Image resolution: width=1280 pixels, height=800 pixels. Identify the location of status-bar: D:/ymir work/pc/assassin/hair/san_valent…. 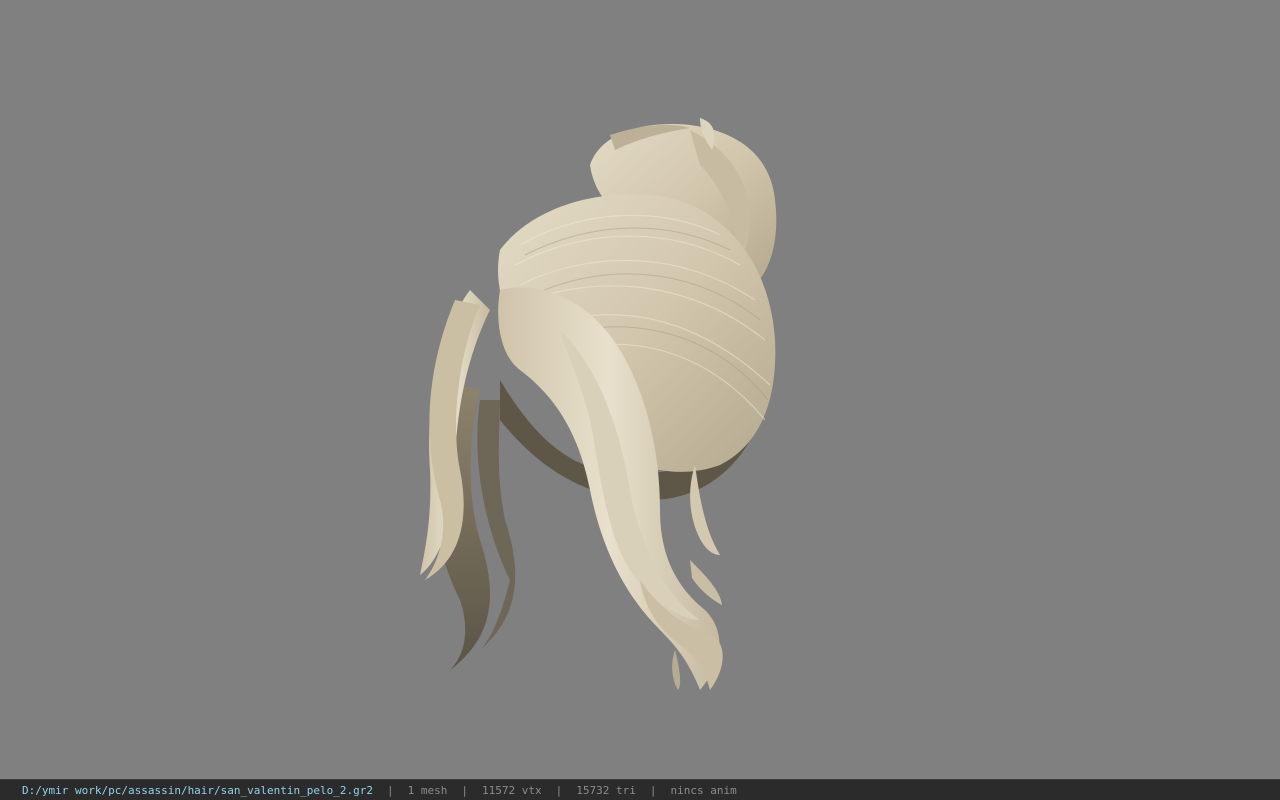
(640, 789).